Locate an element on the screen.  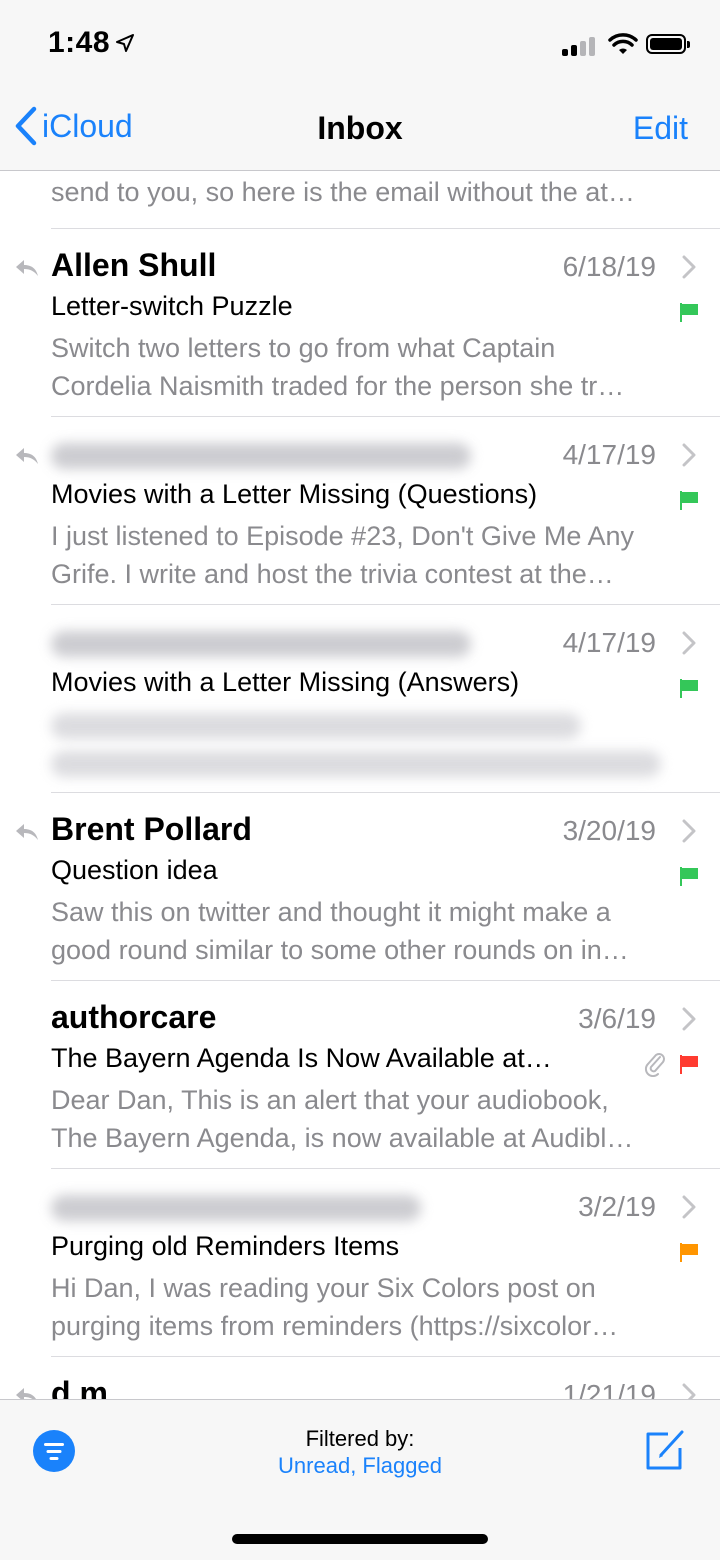
message-row: d.m 1/21/19 is located at coordinates (360, 1378).